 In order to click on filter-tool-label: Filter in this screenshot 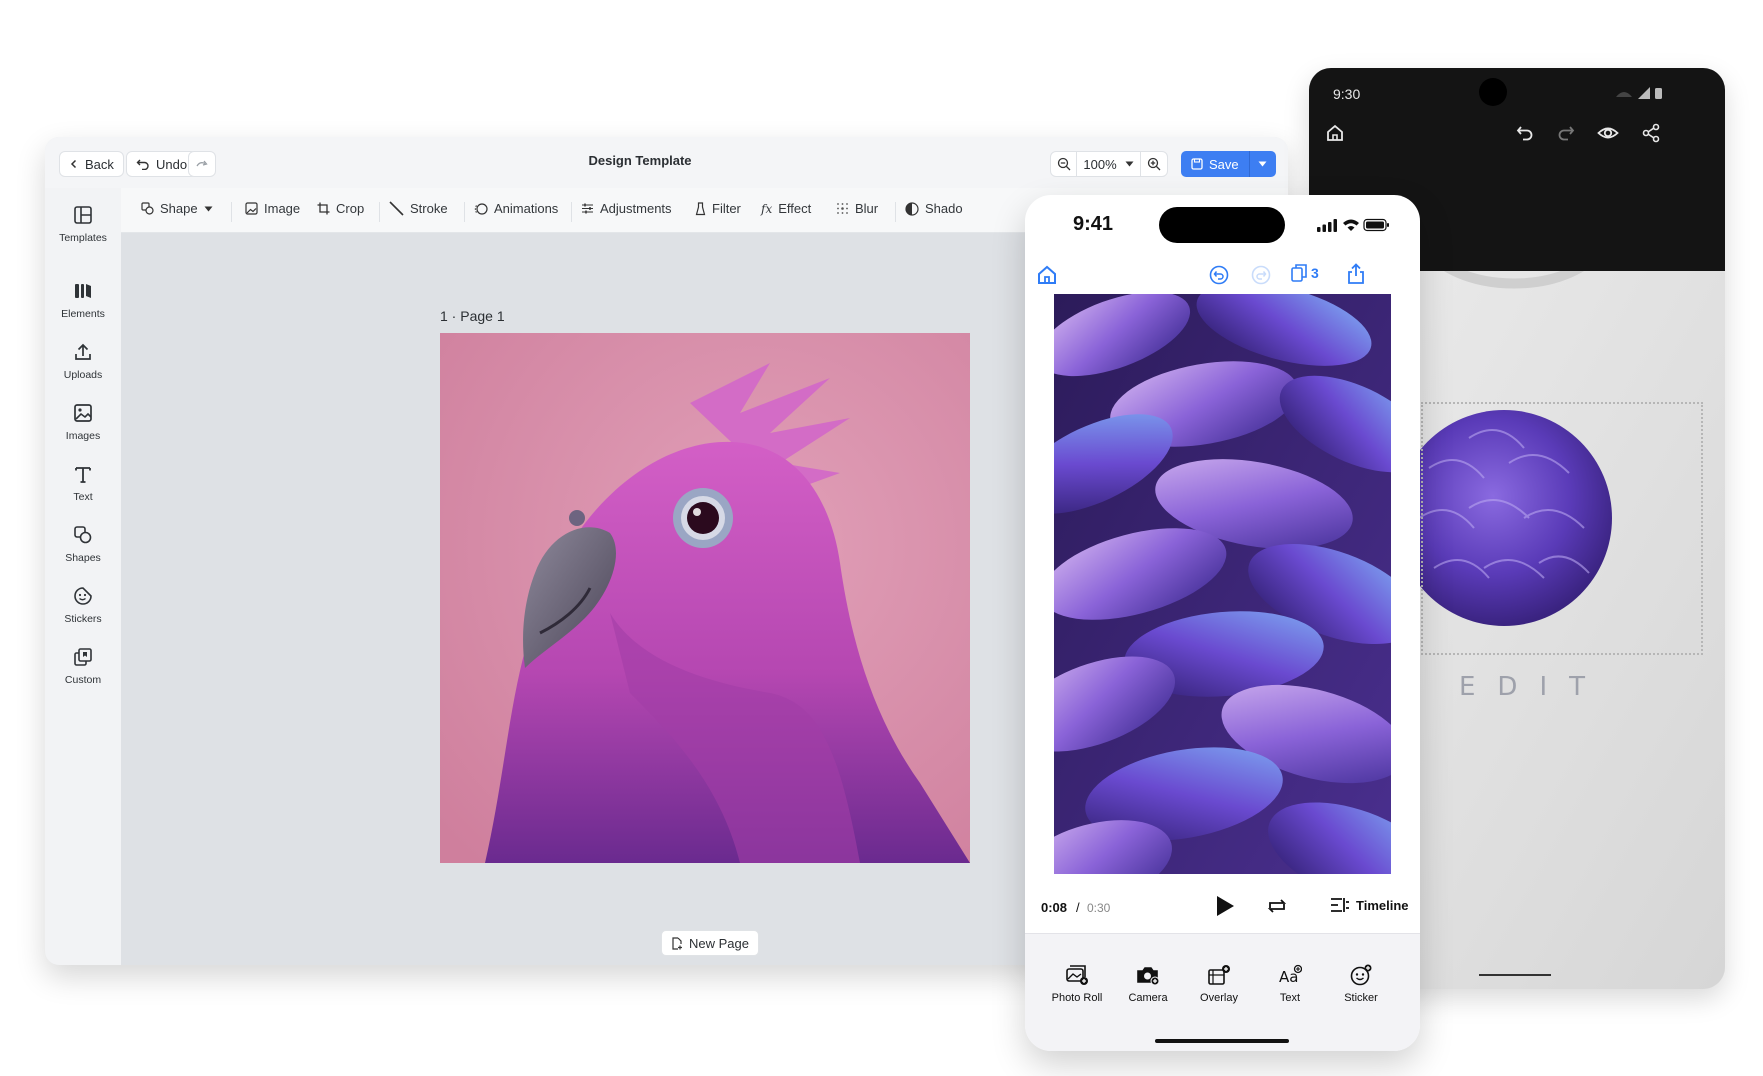, I will do `click(726, 208)`.